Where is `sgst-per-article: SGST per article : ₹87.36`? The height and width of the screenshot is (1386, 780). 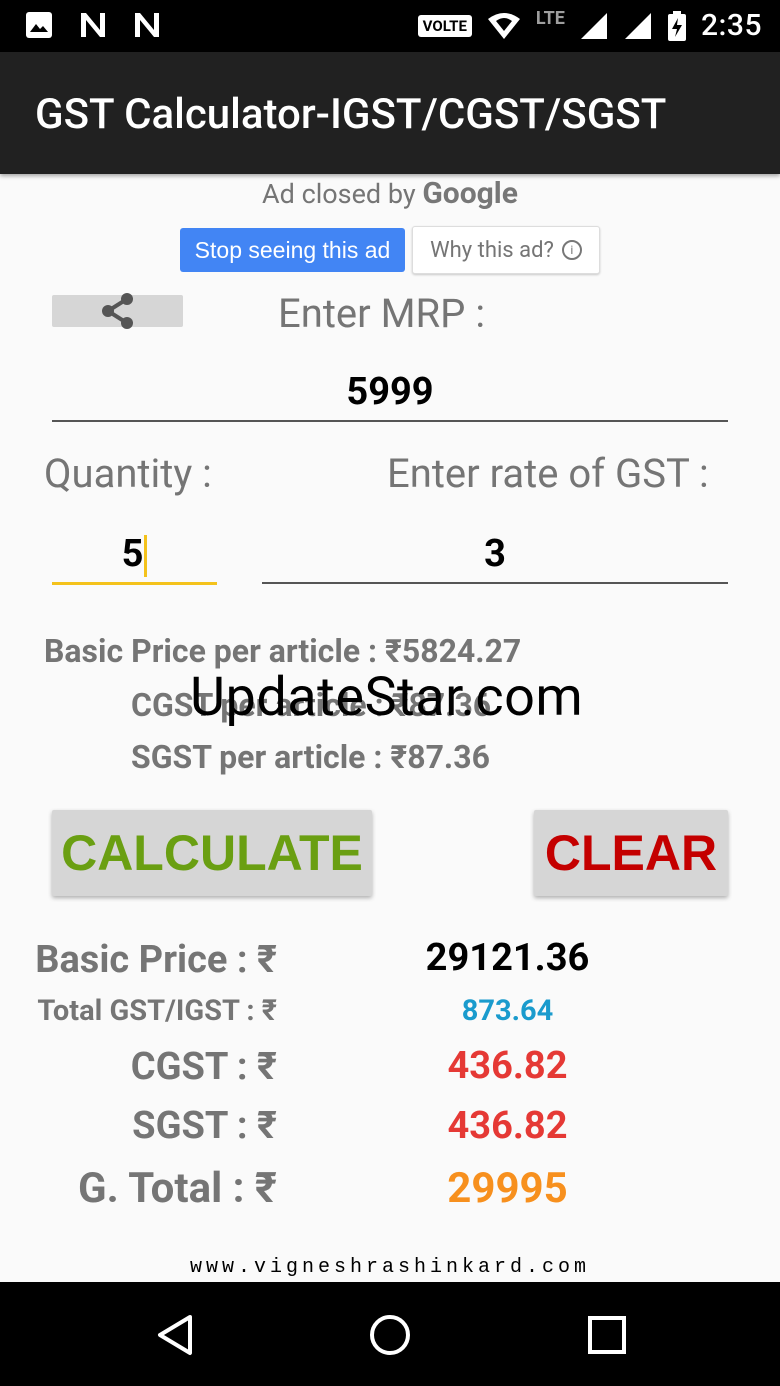
sgst-per-article: SGST per article : ₹87.36 is located at coordinates (310, 757).